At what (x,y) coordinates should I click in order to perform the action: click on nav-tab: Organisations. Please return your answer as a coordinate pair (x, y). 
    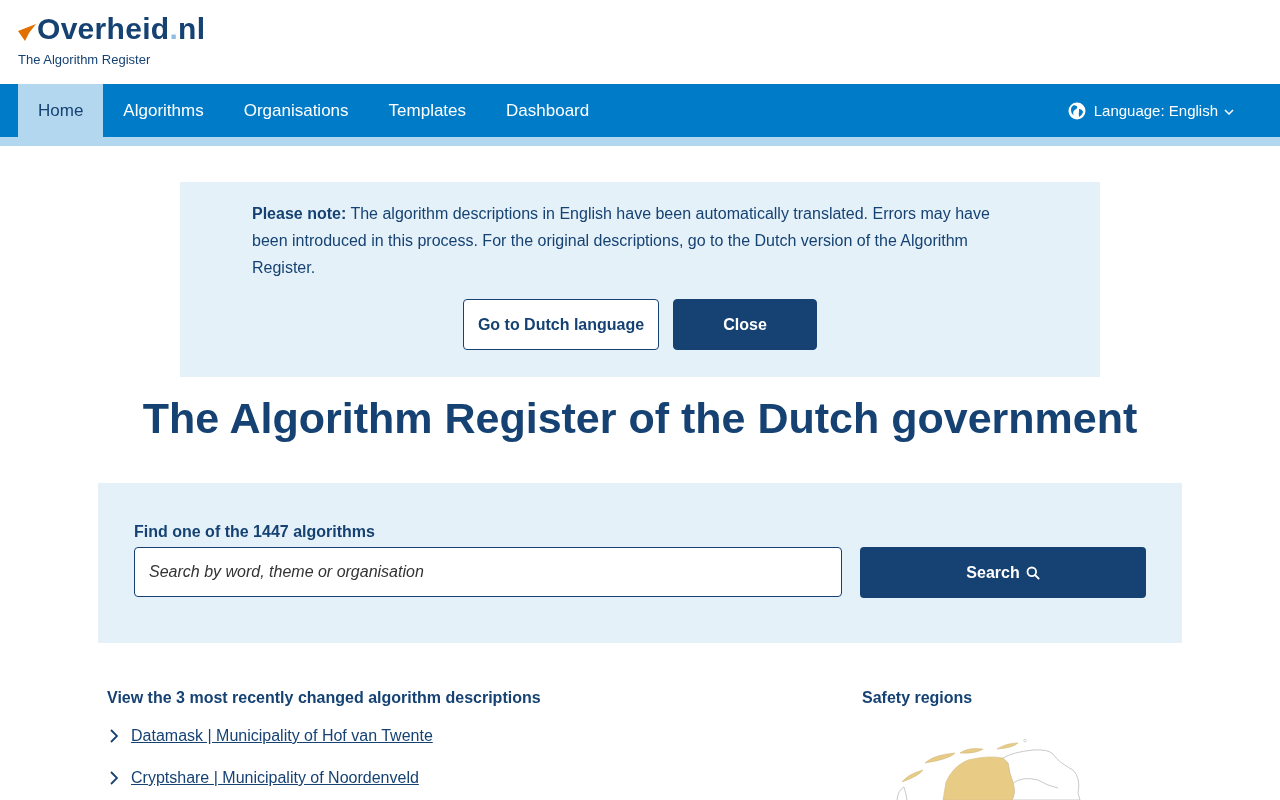
    Looking at the image, I should click on (296, 110).